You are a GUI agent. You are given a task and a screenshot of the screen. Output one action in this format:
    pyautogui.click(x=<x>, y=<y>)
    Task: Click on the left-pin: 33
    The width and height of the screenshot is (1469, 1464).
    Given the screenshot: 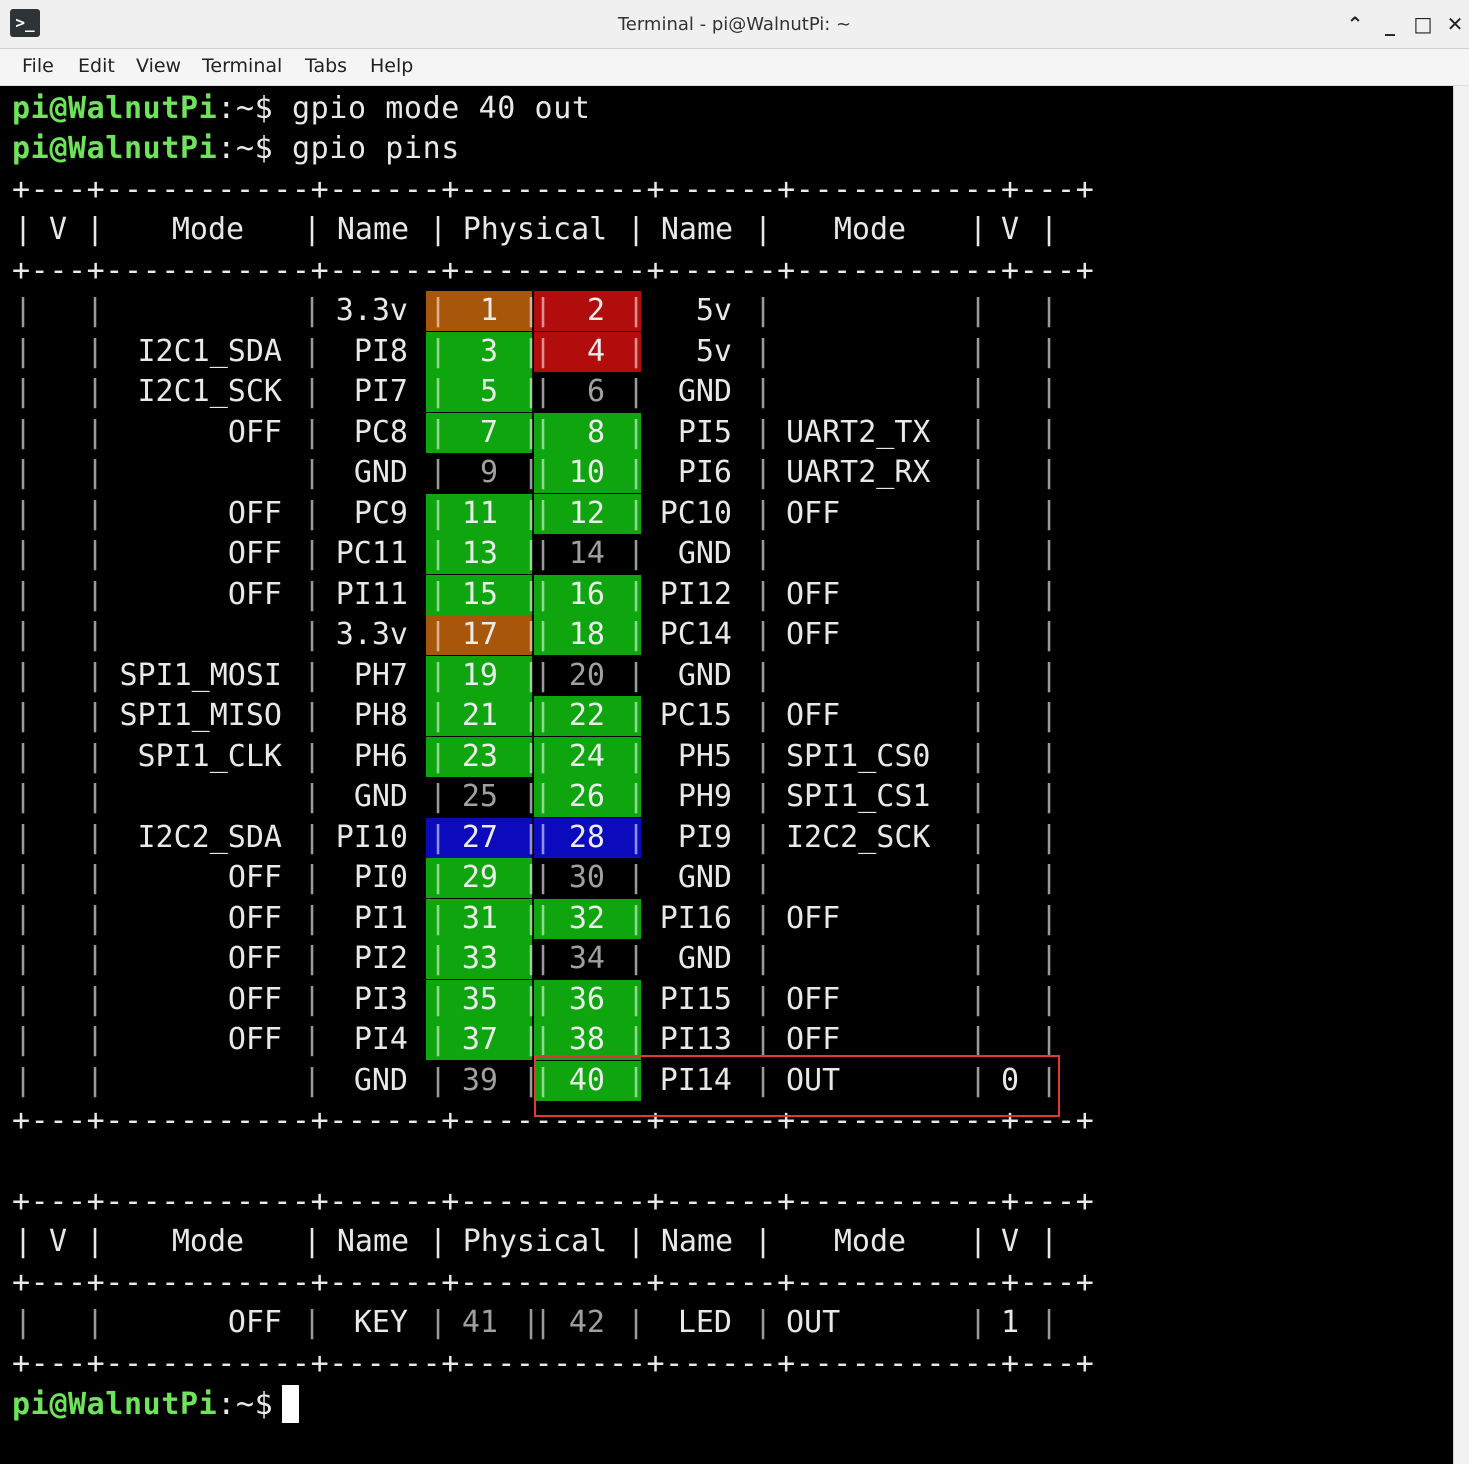 What is the action you would take?
    pyautogui.click(x=479, y=958)
    